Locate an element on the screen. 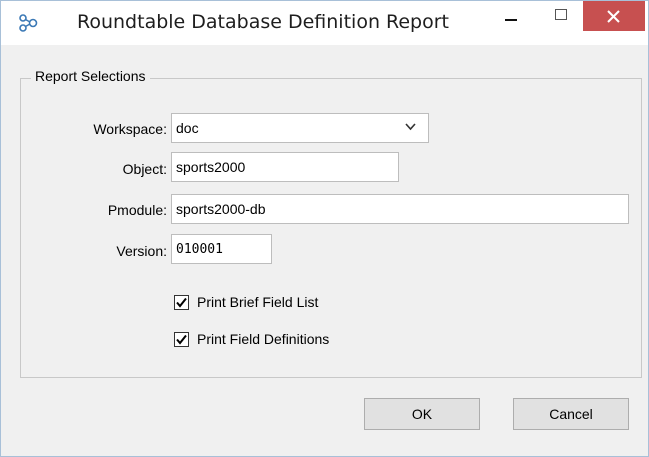  print-brief-checkbox is located at coordinates (181, 302).